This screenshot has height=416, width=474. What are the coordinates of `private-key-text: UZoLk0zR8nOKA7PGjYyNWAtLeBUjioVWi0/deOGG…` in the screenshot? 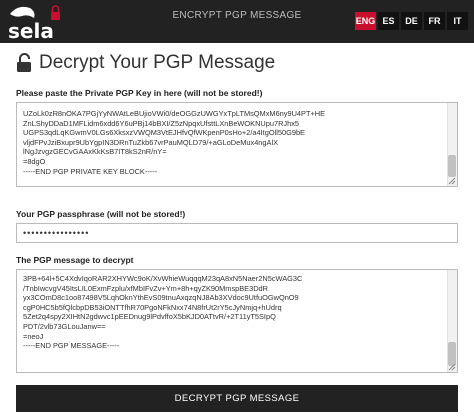 It's located at (232, 142).